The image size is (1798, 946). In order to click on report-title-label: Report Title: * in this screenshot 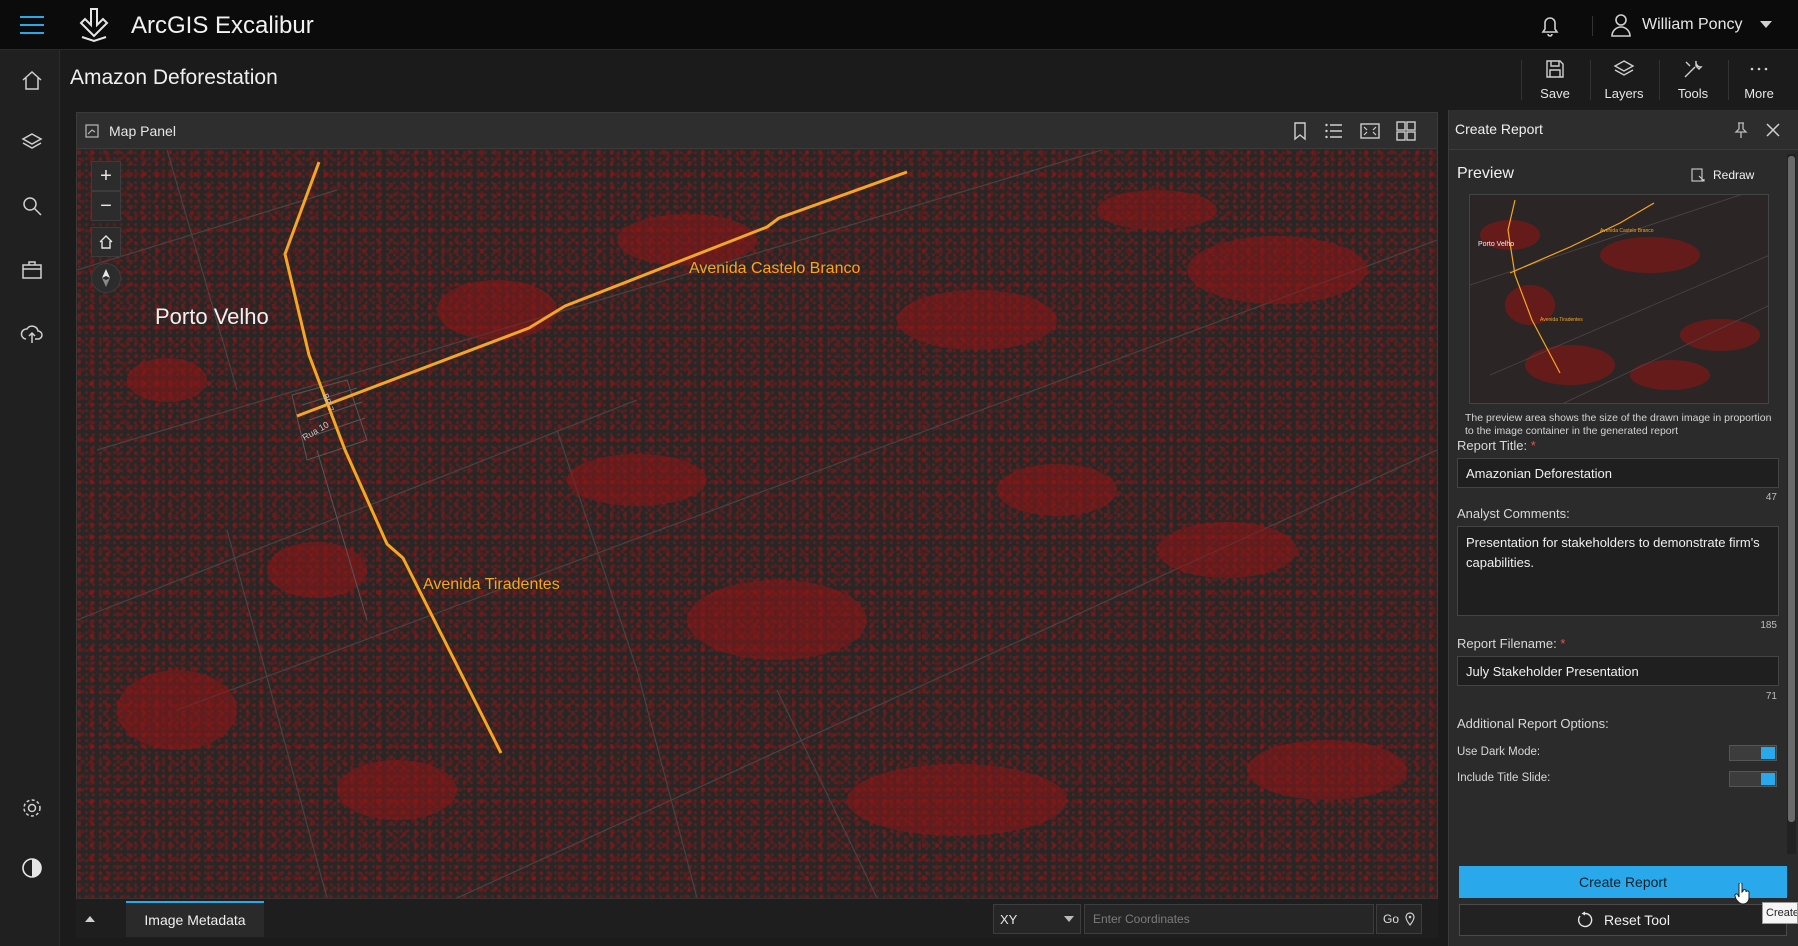, I will do `click(1496, 445)`.